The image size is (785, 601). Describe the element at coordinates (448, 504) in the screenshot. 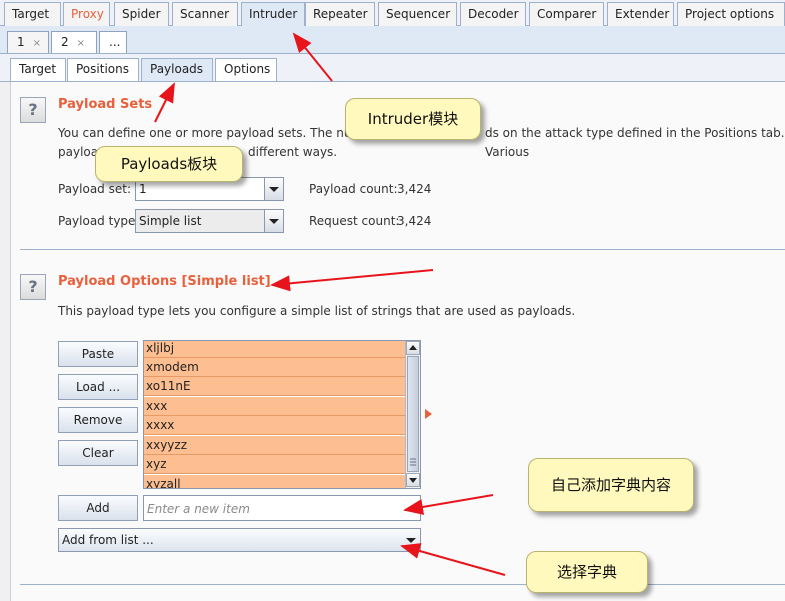

I see `arrow-to-new-item-input` at that location.